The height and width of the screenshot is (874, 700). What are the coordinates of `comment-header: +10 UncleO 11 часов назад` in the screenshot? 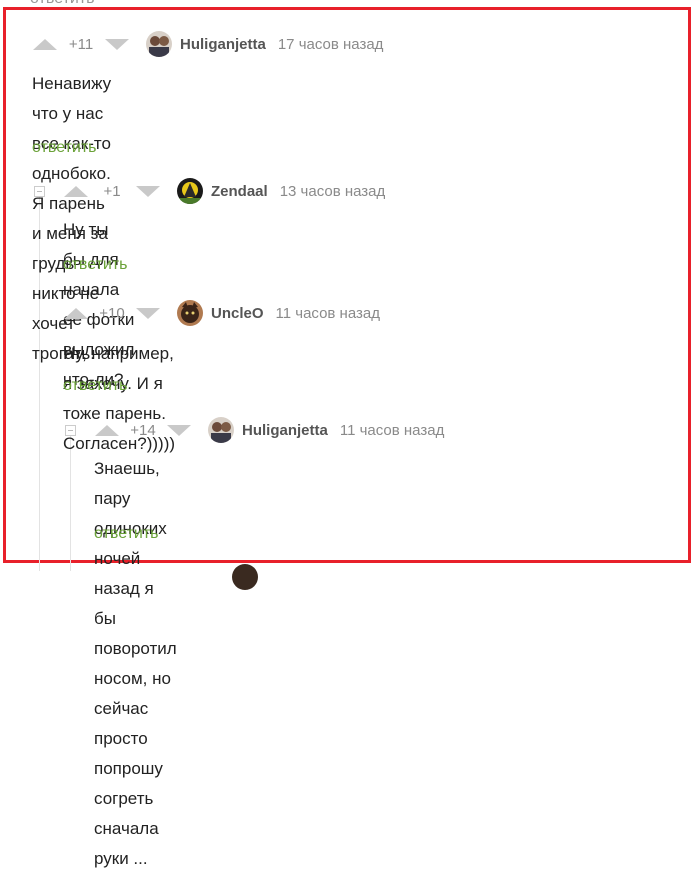 It's located at (222, 313).